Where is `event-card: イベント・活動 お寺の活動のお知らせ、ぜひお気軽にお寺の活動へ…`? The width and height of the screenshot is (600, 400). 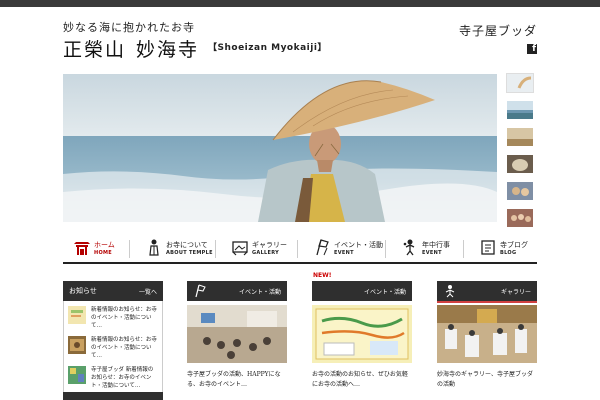 event-card: イベント・活動 お寺の活動のお知らせ、ぜひお気軽にお寺の活動へ… is located at coordinates (362, 335).